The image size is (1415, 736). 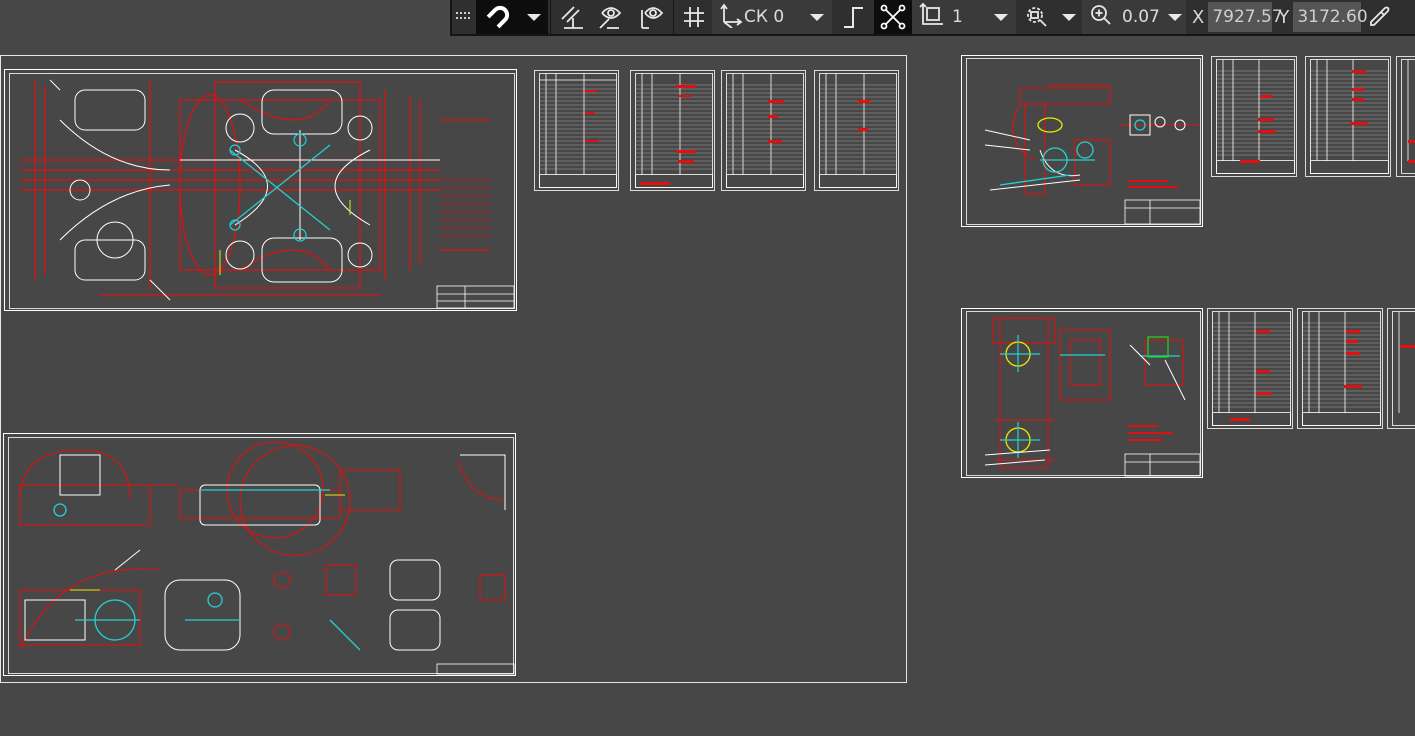 I want to click on parallel-snap-icon, so click(x=572, y=17).